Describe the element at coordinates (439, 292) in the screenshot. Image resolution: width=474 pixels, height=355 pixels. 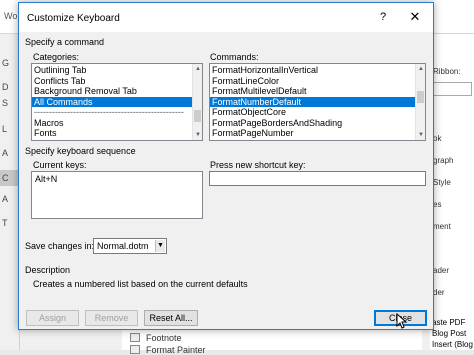
I see `ribbon-list-item: der` at that location.